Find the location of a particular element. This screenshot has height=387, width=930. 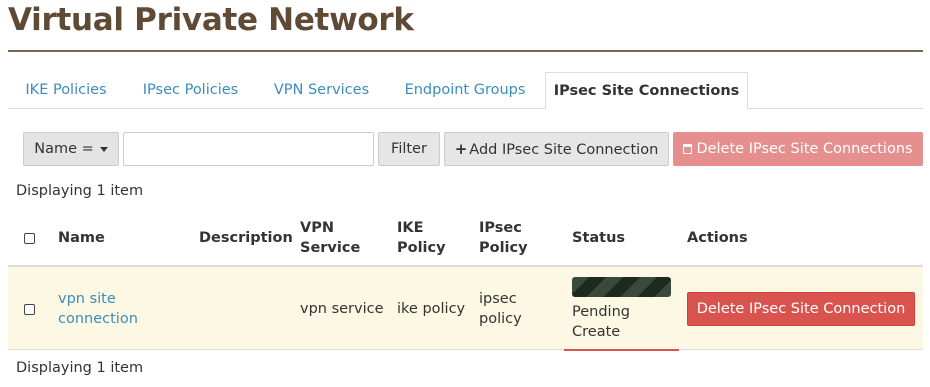

column-header-description: Description is located at coordinates (246, 238).